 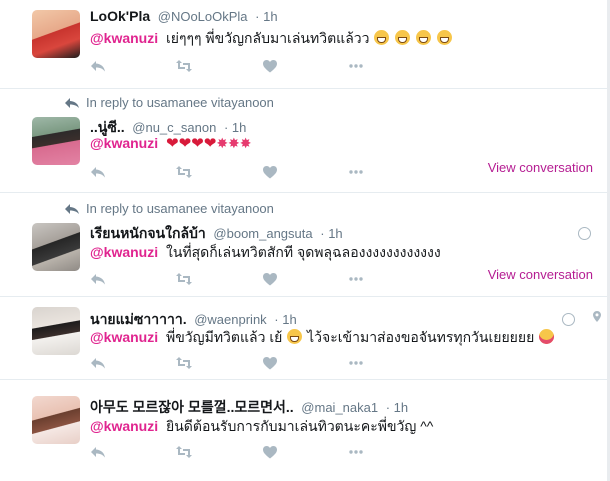 I want to click on display-name: LoOk'Pla, so click(x=120, y=16).